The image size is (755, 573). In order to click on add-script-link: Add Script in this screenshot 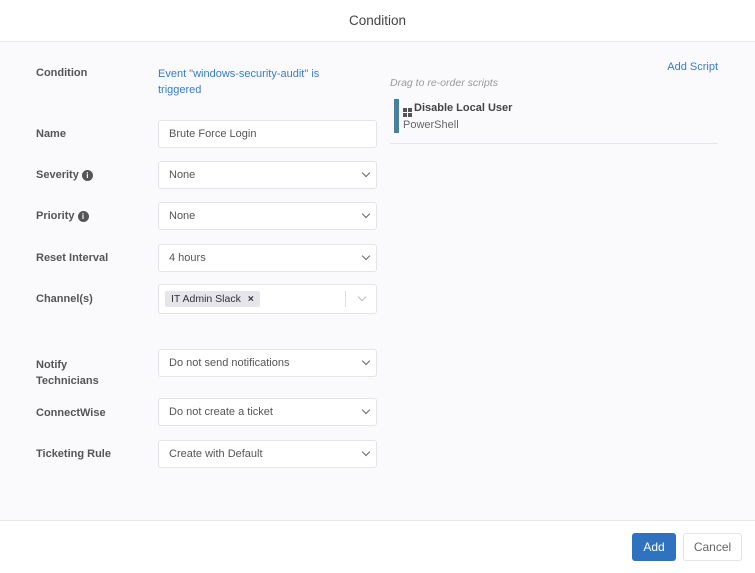, I will do `click(692, 67)`.